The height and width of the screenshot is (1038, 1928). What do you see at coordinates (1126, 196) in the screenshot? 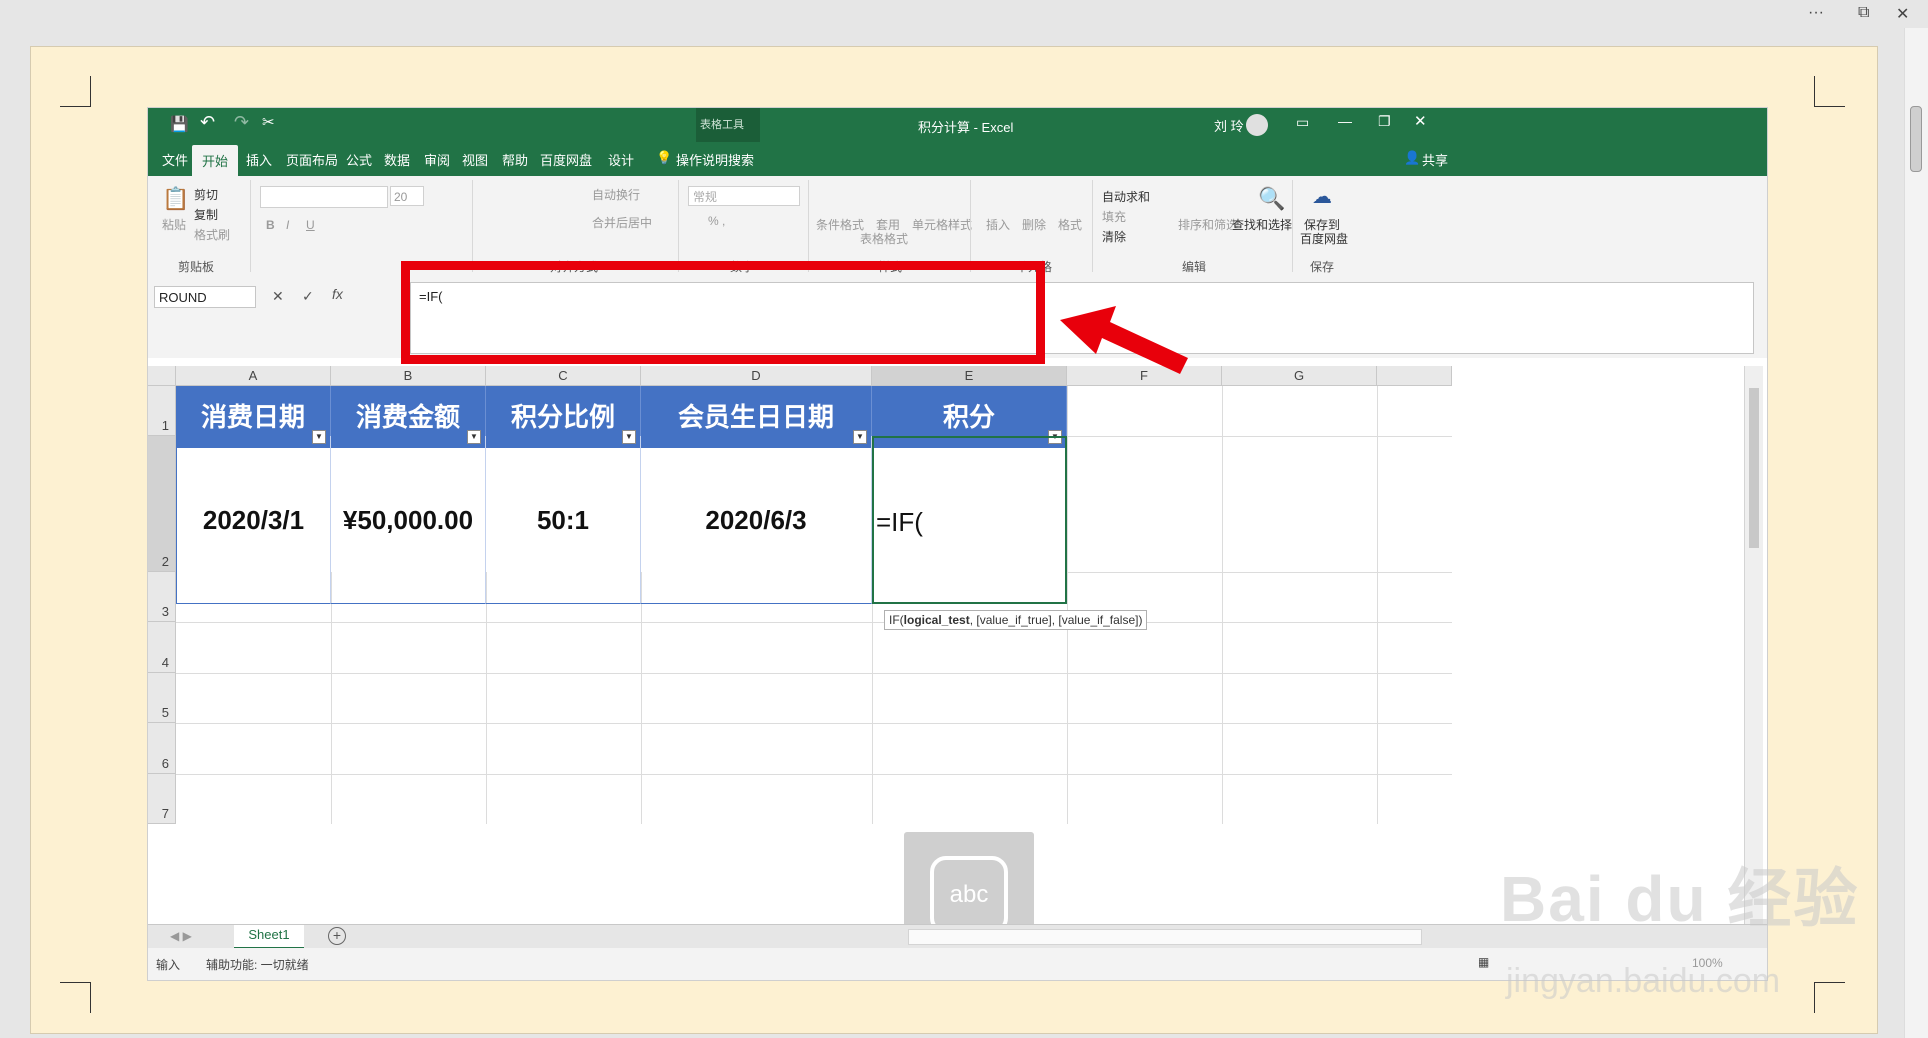
I see `autosum-button: 自动求和` at bounding box center [1126, 196].